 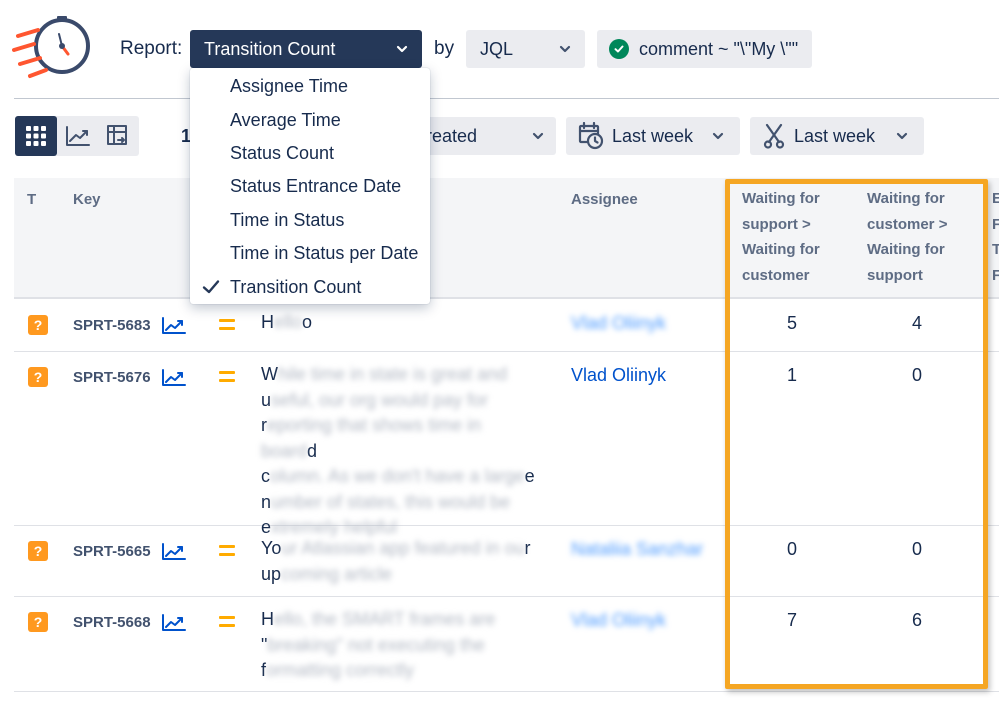 I want to click on summary-redacted-text: ur Atlassian app featured in ou, so click(x=403, y=548).